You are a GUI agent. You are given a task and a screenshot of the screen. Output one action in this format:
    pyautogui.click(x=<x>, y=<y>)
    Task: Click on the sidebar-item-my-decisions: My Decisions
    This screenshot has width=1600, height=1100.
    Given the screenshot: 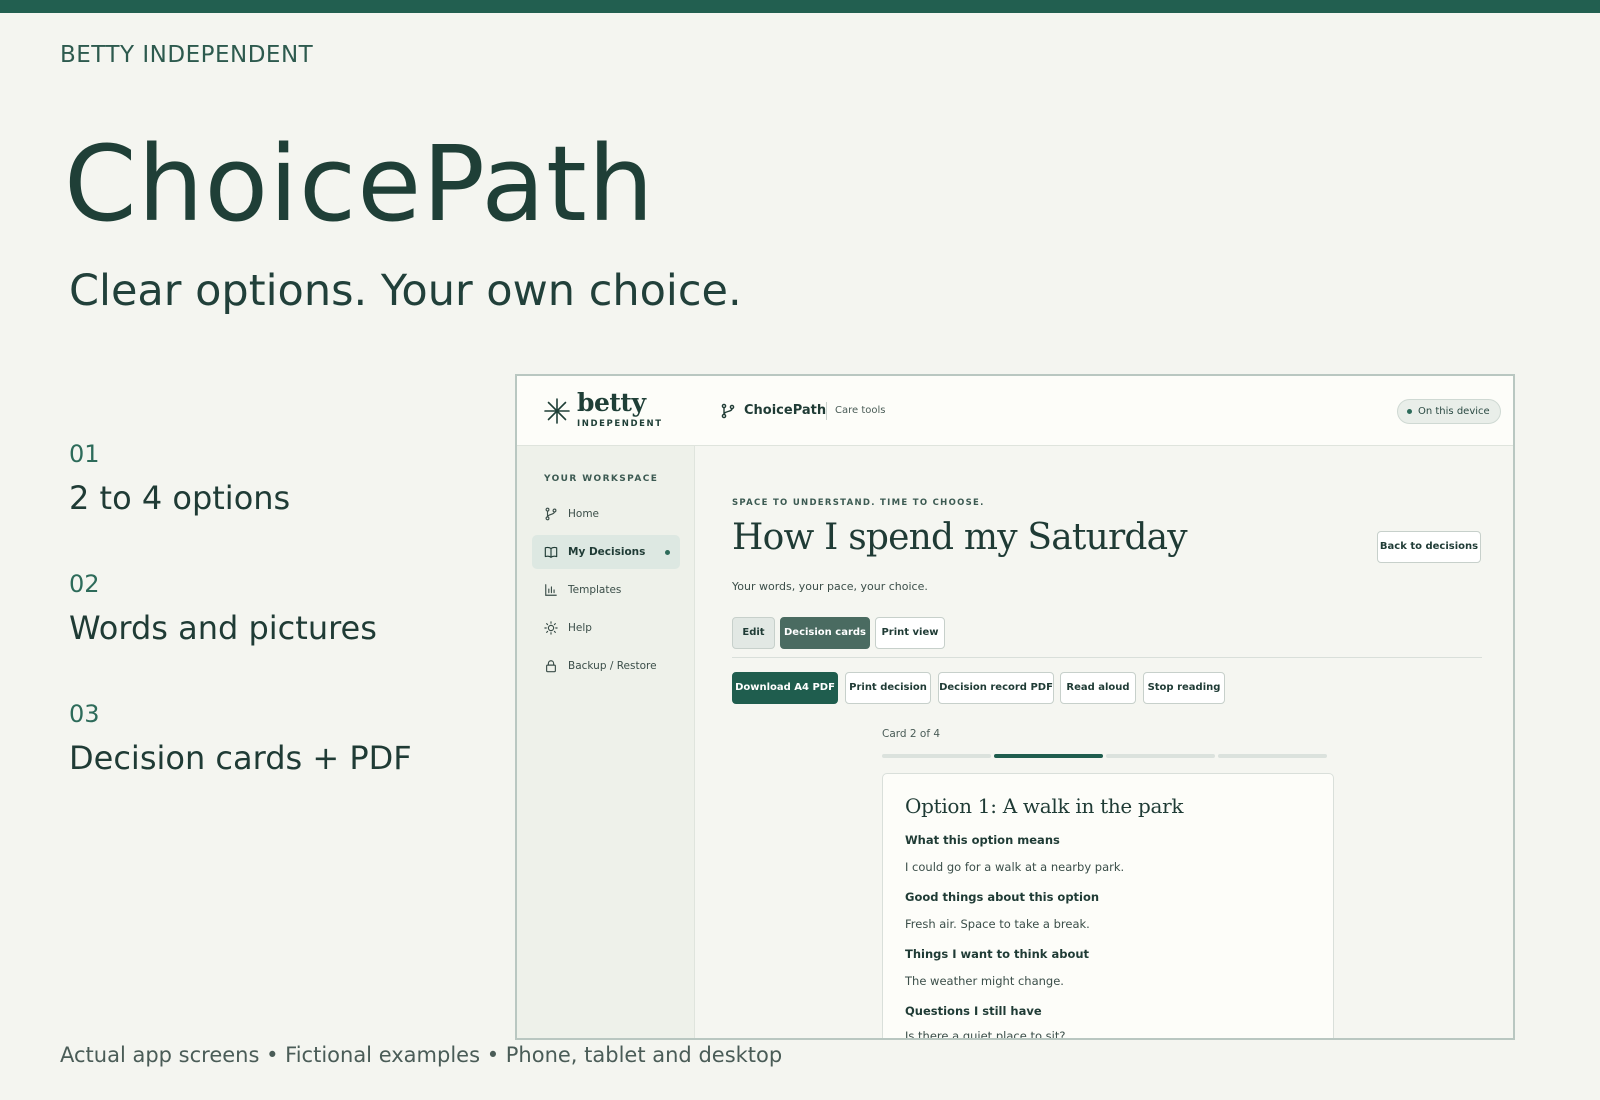 What is the action you would take?
    pyautogui.click(x=606, y=552)
    